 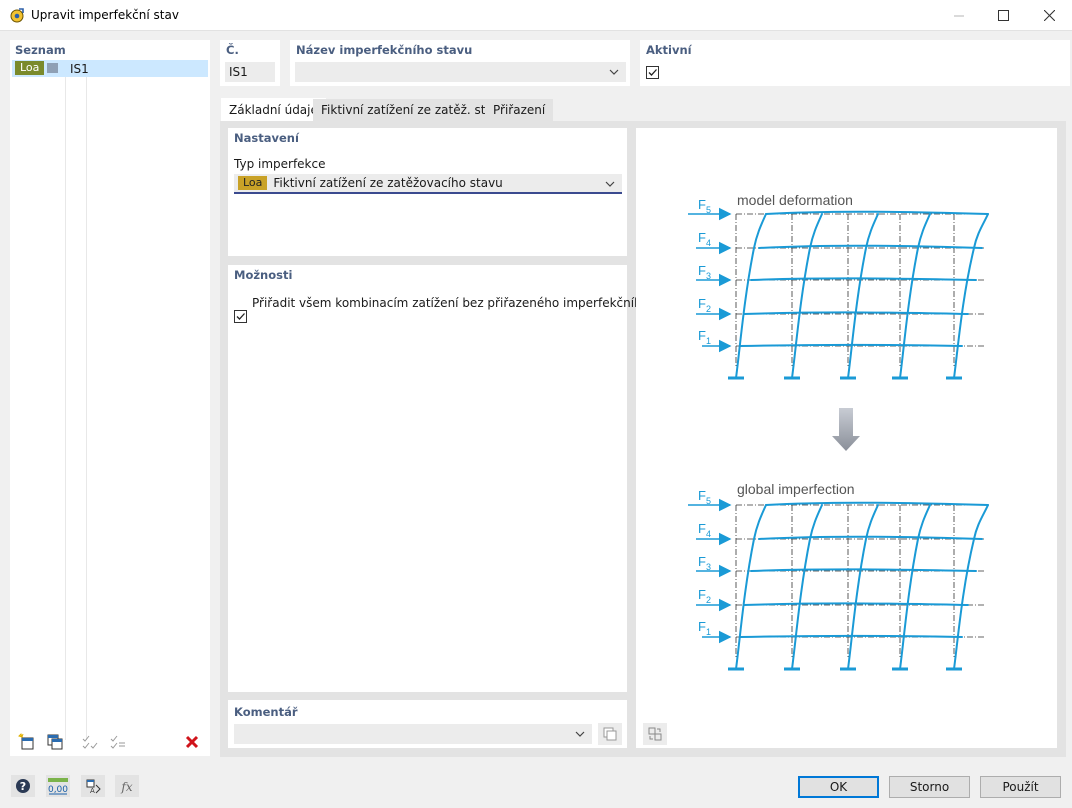 I want to click on settings-icon: A, so click(x=93, y=786).